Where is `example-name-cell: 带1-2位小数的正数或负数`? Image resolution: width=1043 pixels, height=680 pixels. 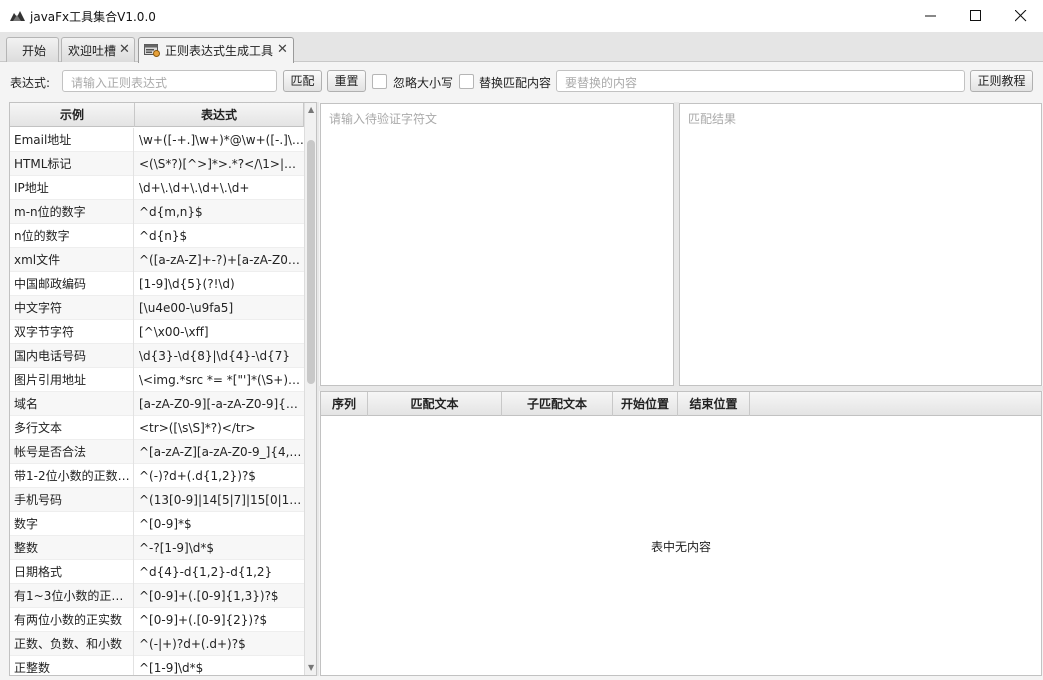
example-name-cell: 带1-2位小数的正数或负数 is located at coordinates (72, 476).